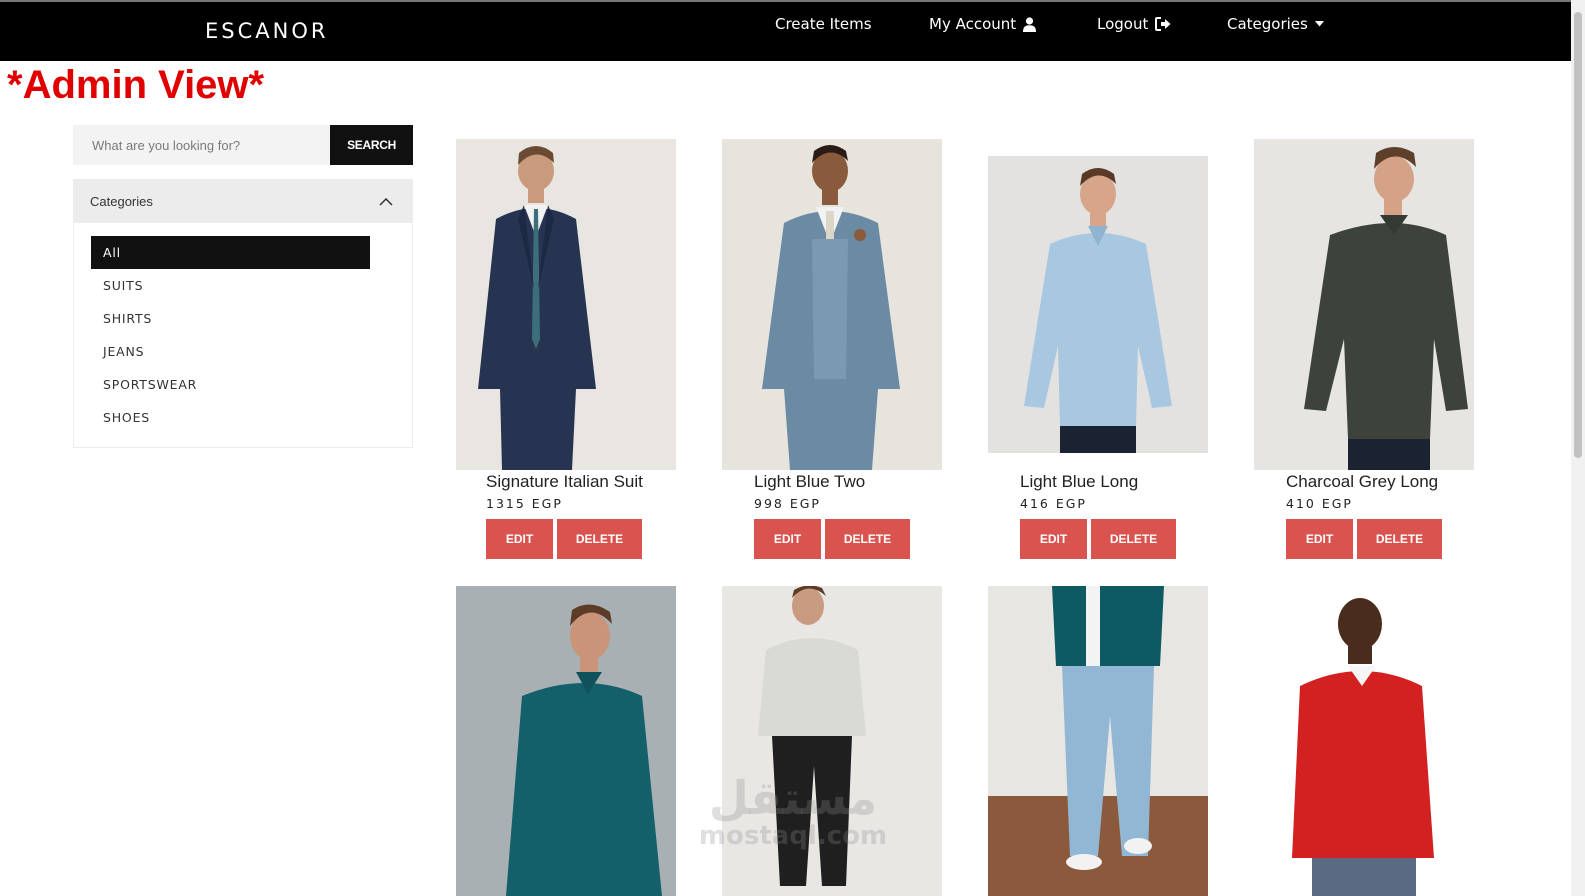 This screenshot has height=896, width=1585. I want to click on nav-categories-dropdown: Categories, so click(1275, 24).